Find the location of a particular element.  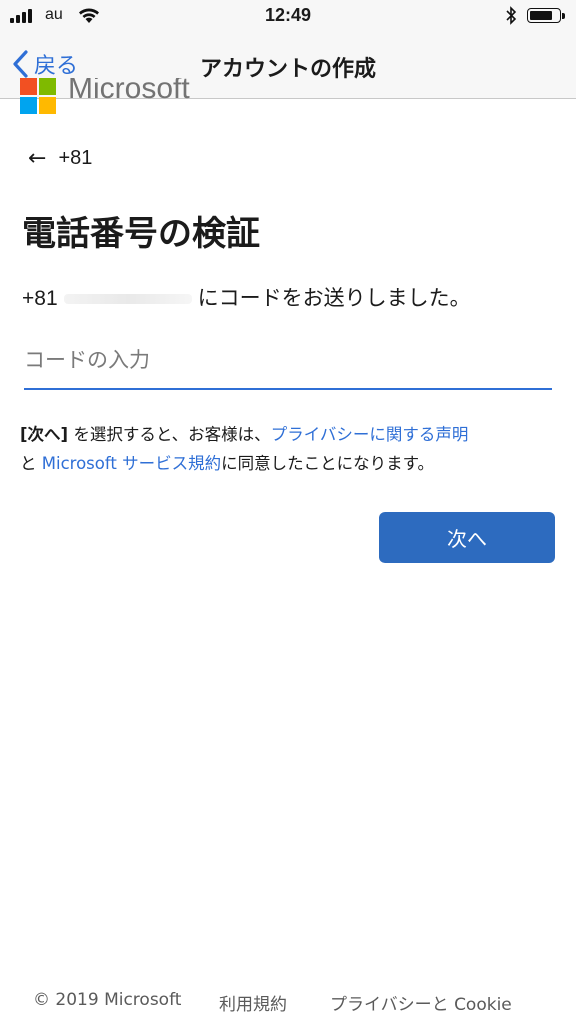

code-sent-message: +81 にコードをお送りしました。 is located at coordinates (246, 297).